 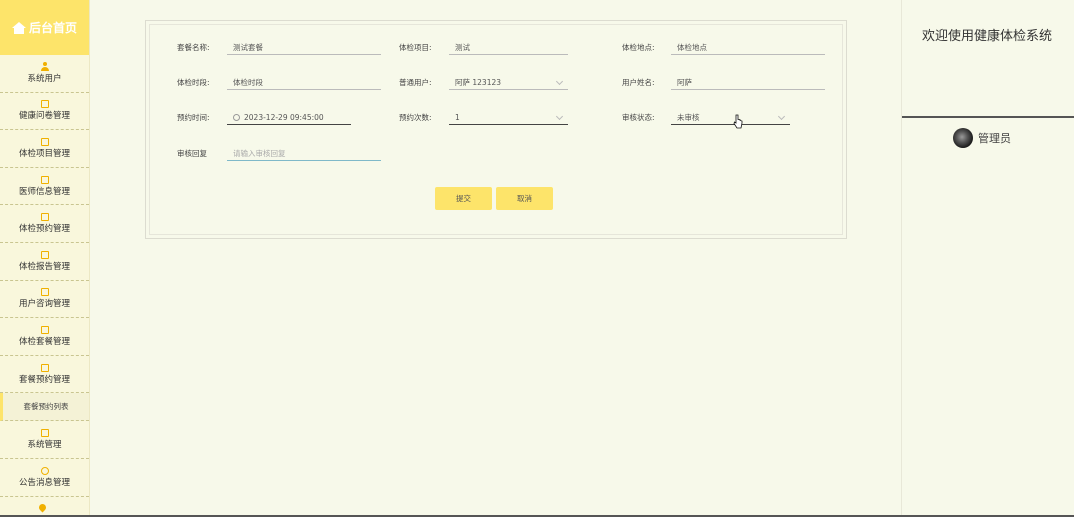 I want to click on sidebar-item-label: 医师信息管理, so click(x=44, y=191).